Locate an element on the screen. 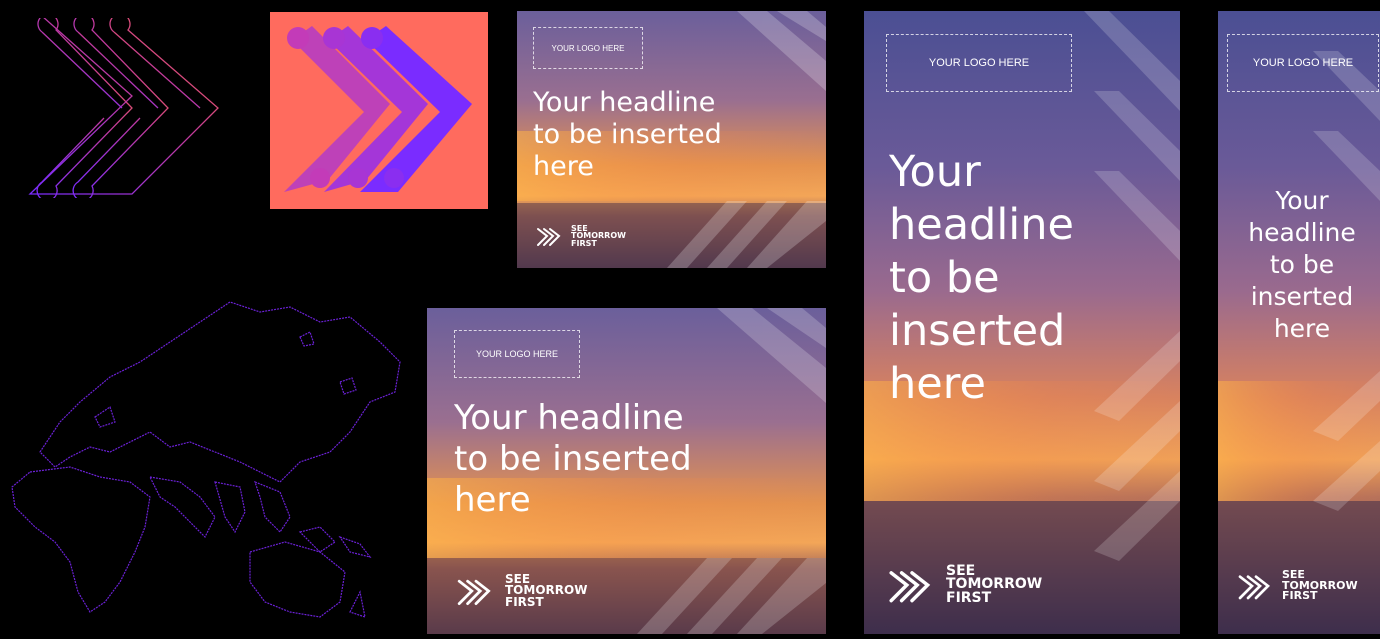 This screenshot has height=639, width=1380. triple-chevron-outline-icon is located at coordinates (125, 107).